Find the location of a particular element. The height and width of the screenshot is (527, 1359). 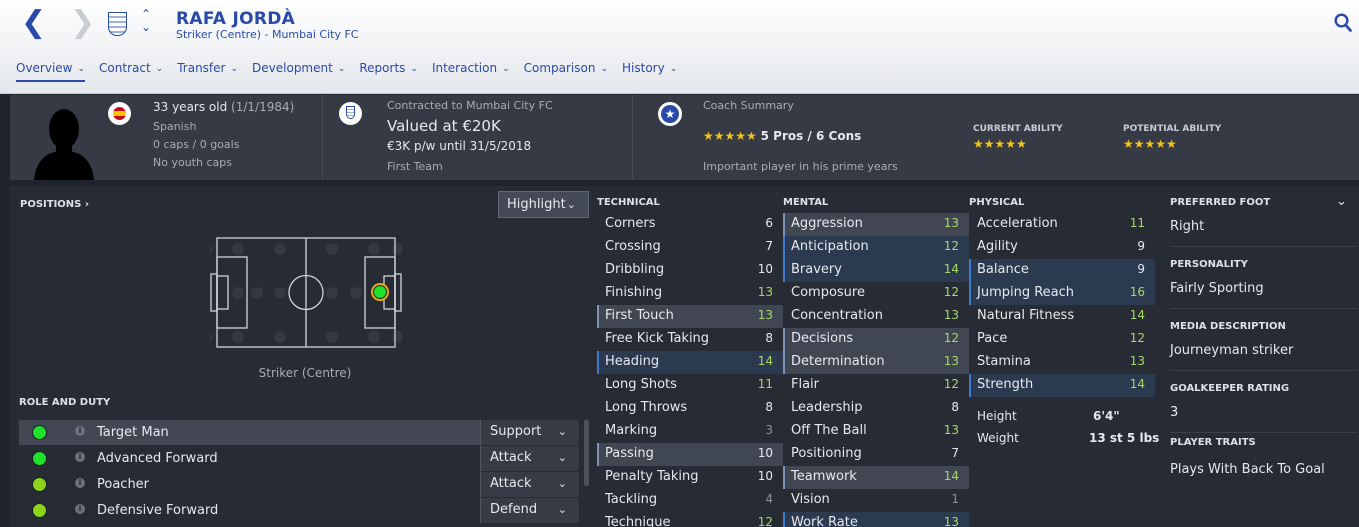

coach-rating: ★★★★★ 5 Pros / 6 Cons is located at coordinates (782, 136).